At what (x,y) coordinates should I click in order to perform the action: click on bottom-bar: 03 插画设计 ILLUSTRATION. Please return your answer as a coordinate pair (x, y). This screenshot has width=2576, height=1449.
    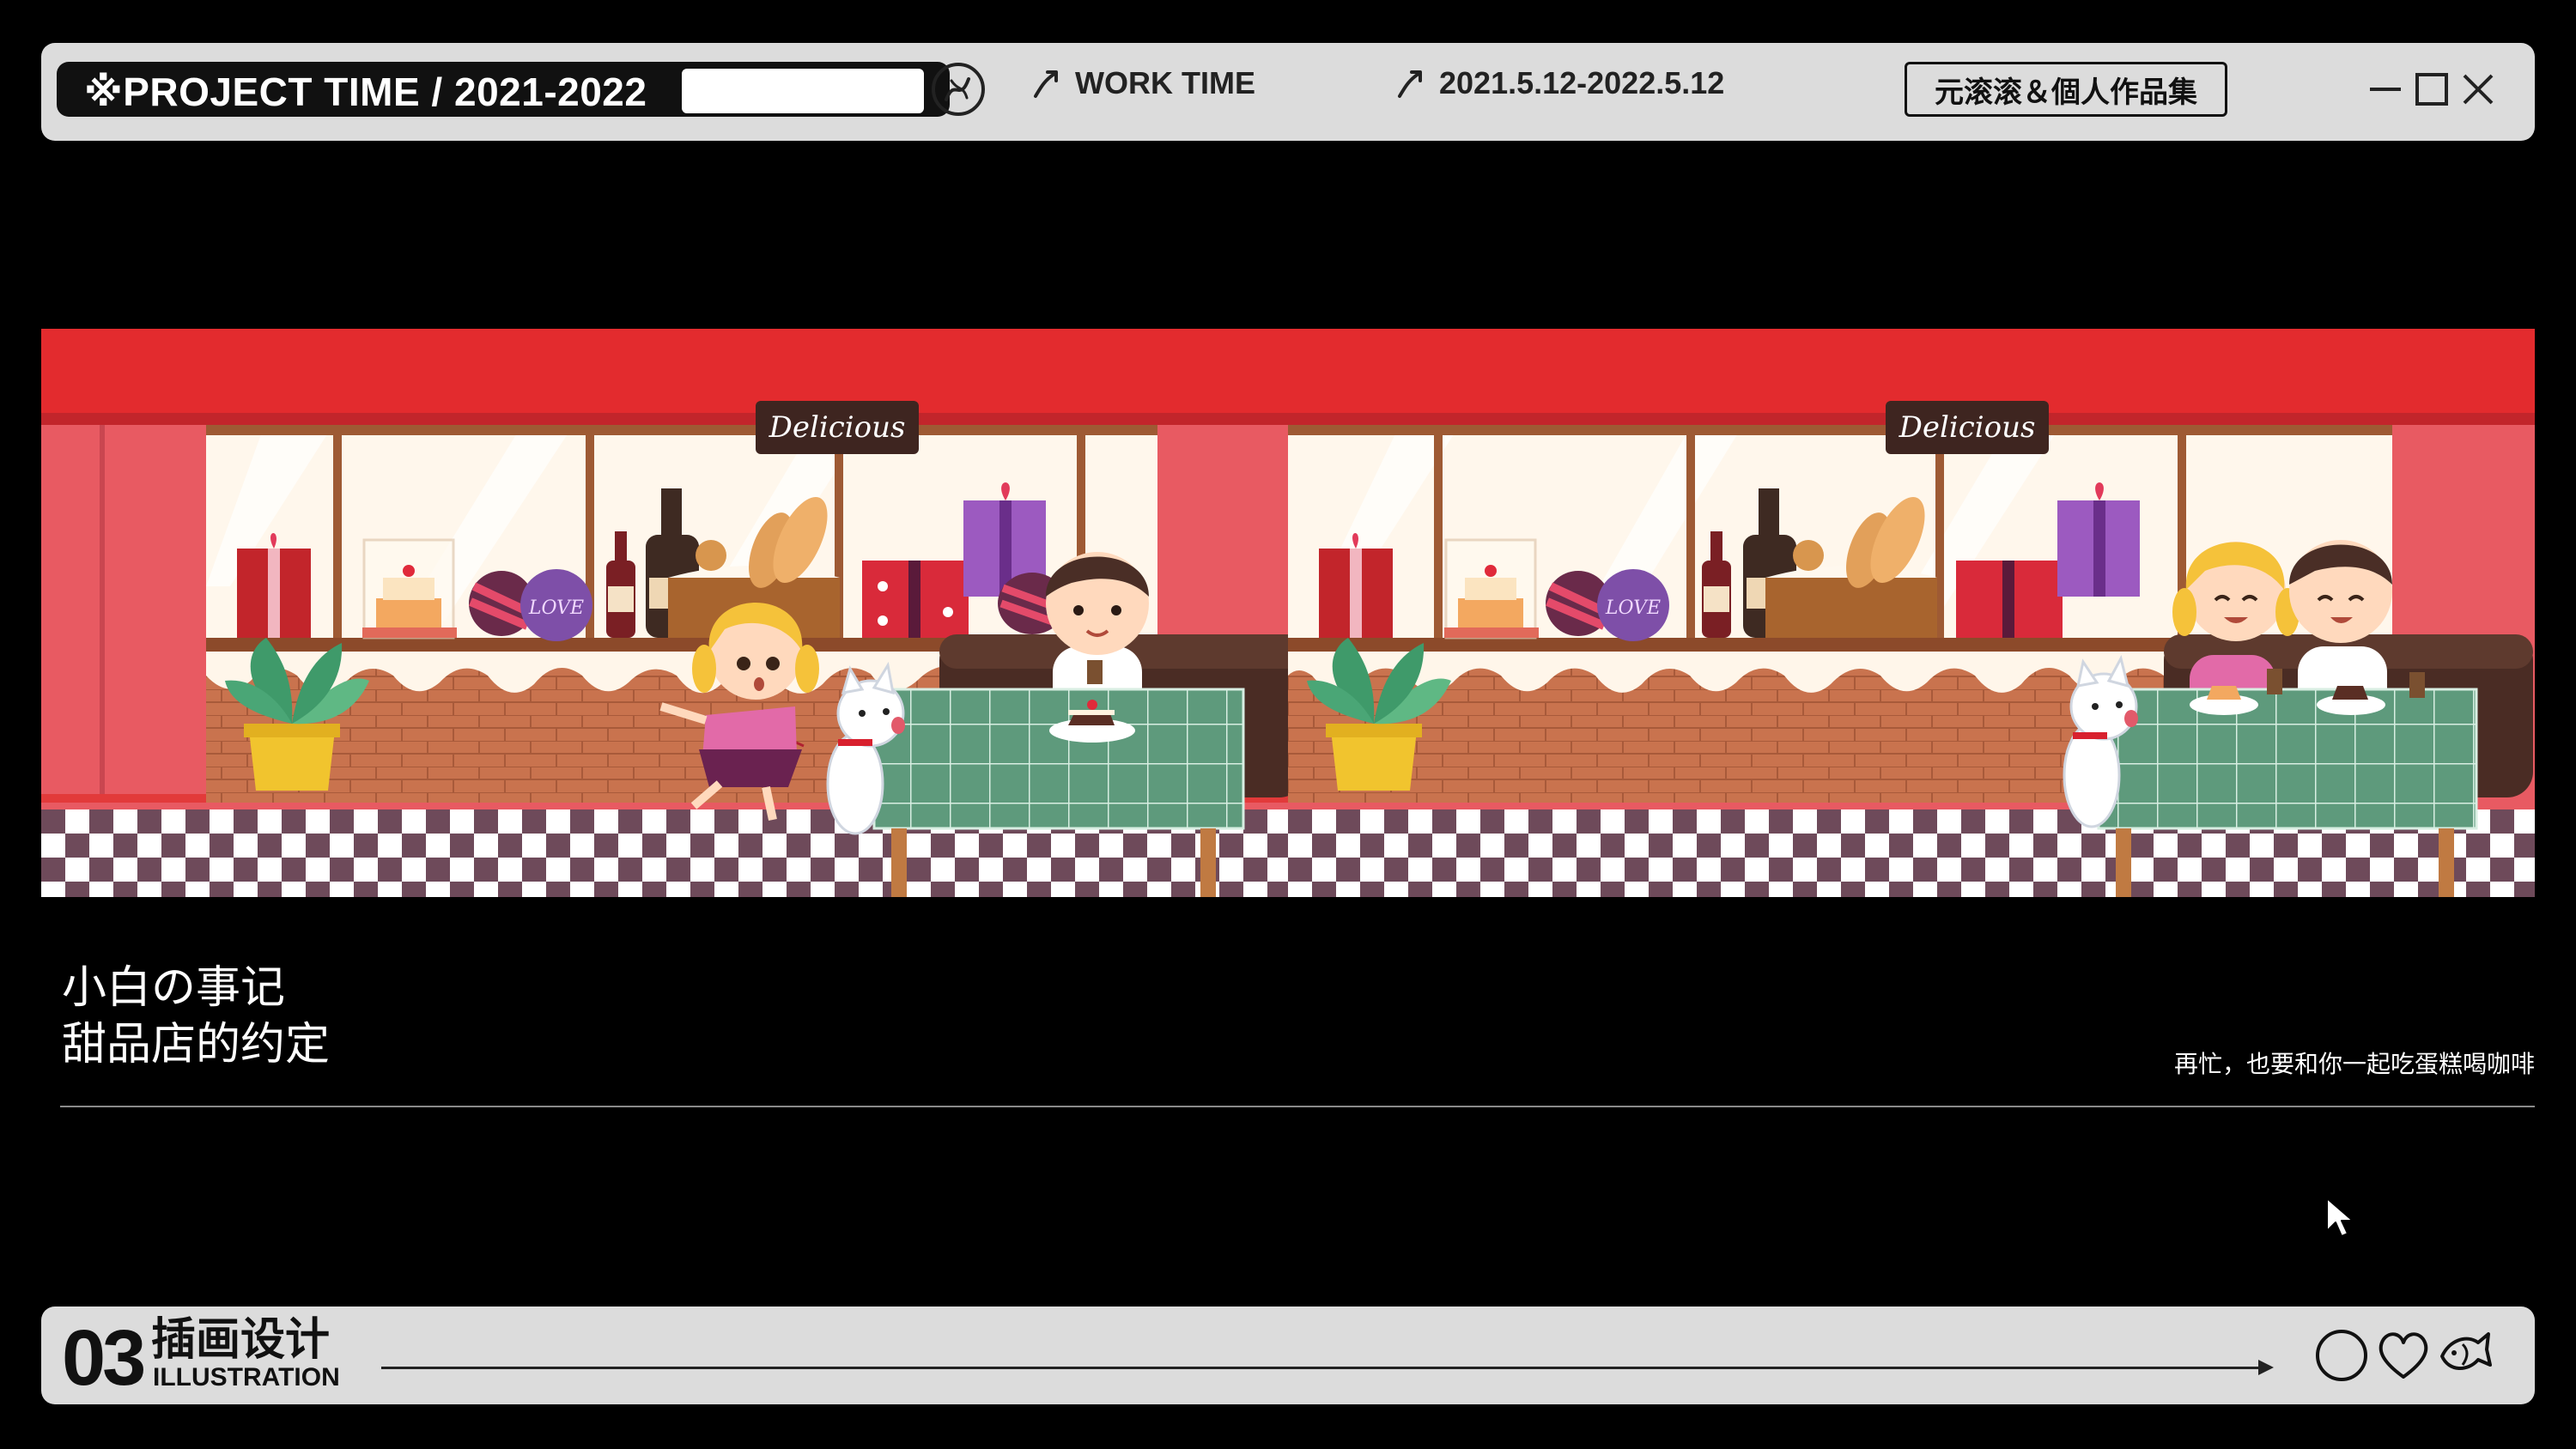
    Looking at the image, I should click on (1288, 1355).